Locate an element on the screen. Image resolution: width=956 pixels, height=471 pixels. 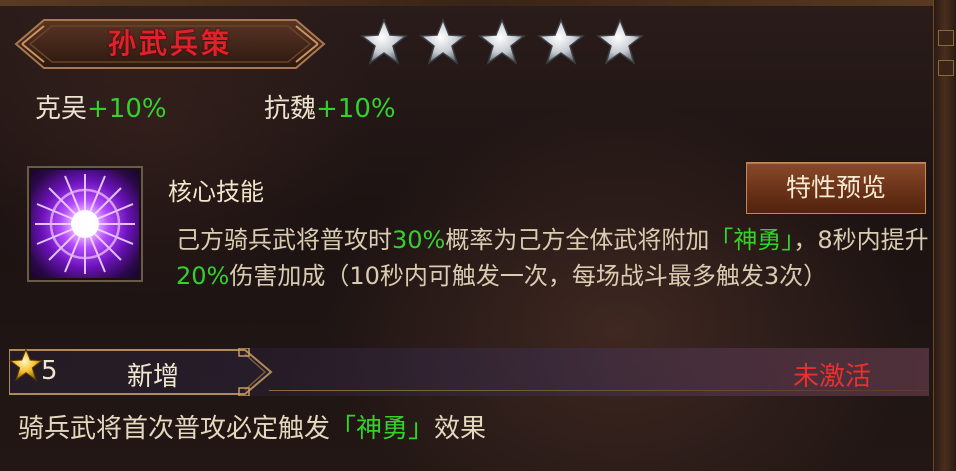
star-bonus-effect: 骑兵武将首次普攻必定触发「神勇」效果 is located at coordinates (252, 426).